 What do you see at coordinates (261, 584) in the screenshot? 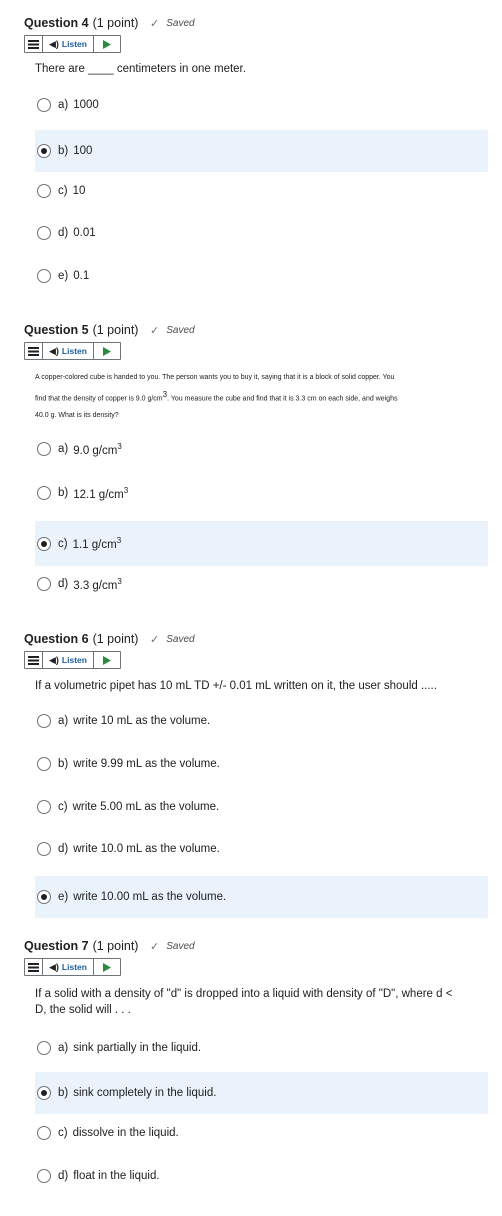
I see `option-d: d) 3.3 g/cm3` at bounding box center [261, 584].